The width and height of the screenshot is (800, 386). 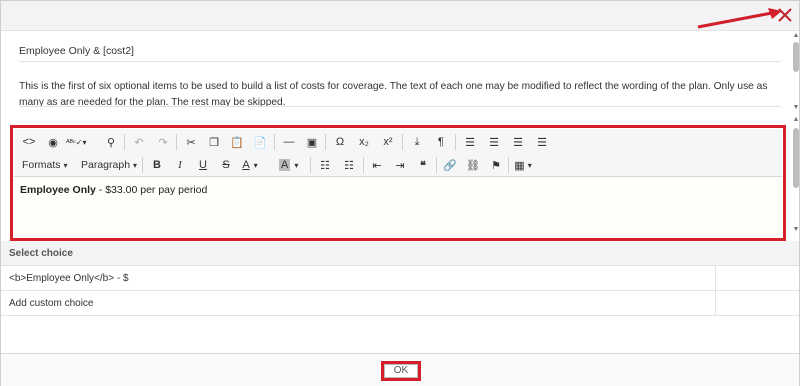 I want to click on unlink-button: ⛓, so click(x=473, y=165).